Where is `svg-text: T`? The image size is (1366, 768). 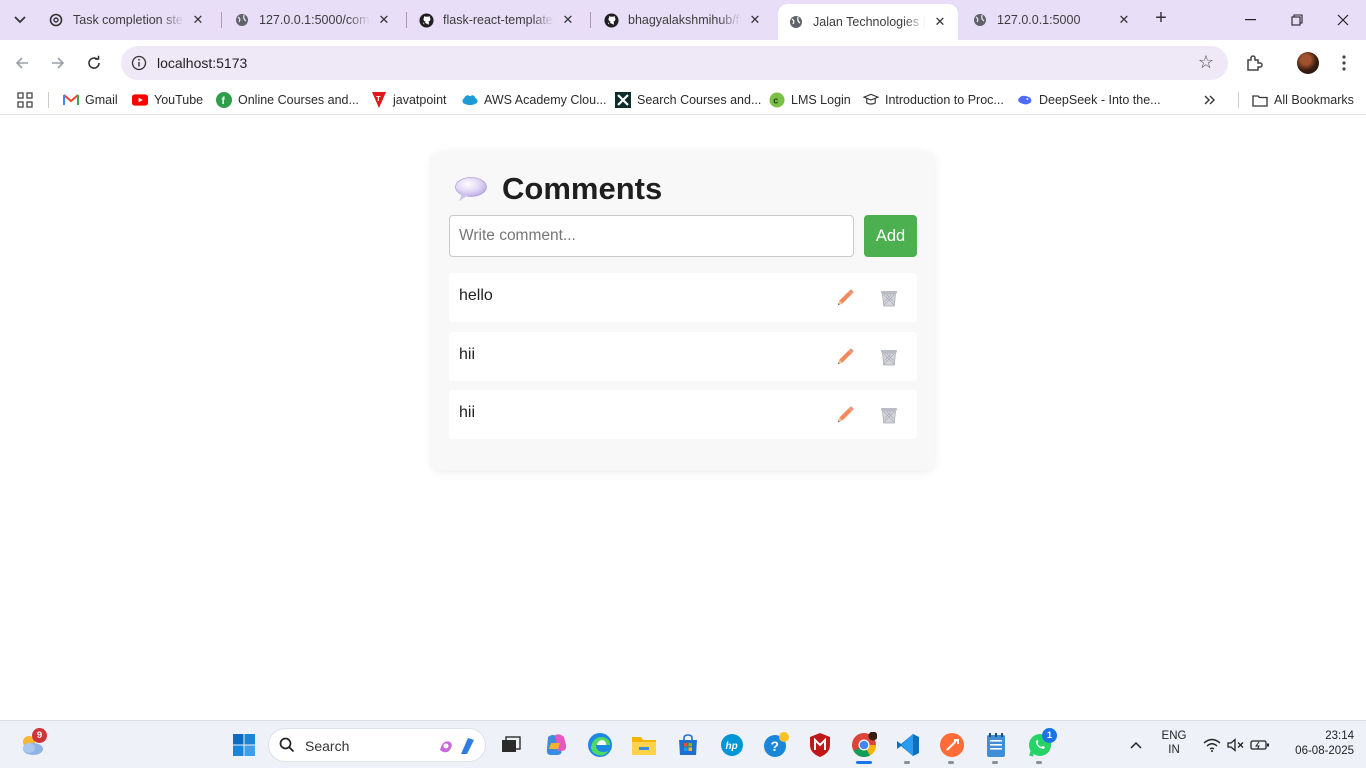 svg-text: T is located at coordinates (378, 99).